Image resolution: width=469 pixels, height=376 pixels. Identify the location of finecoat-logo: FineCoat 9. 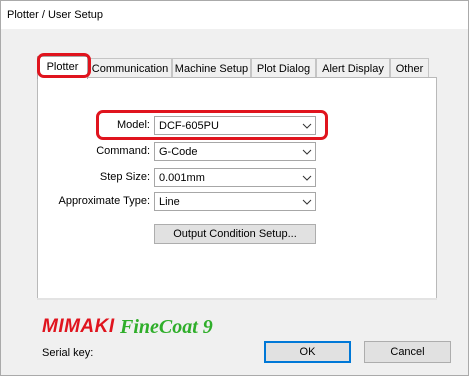
(166, 327).